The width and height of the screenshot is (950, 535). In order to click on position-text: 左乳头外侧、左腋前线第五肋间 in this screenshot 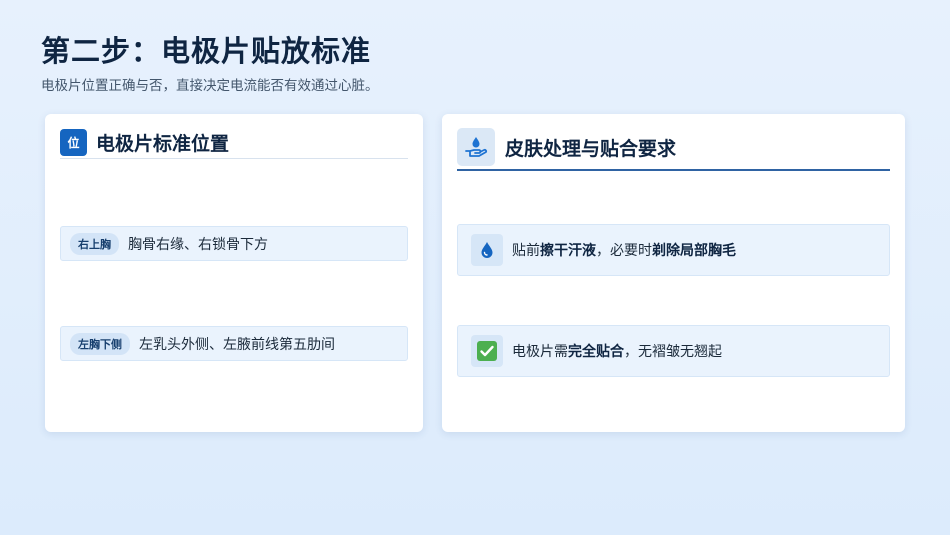, I will do `click(237, 344)`.